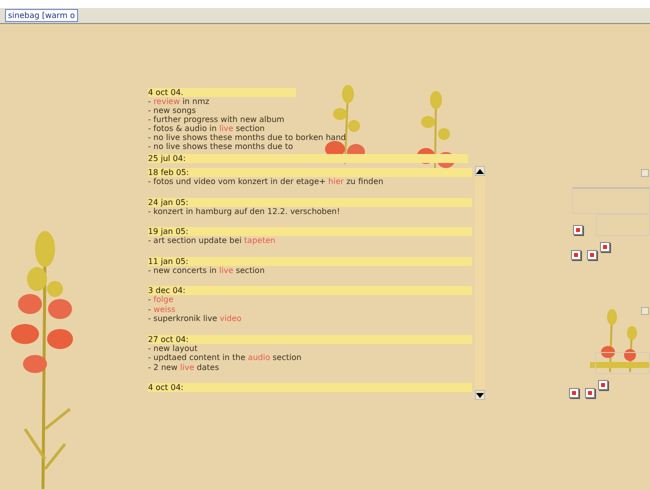 Image resolution: width=650 pixels, height=490 pixels. Describe the element at coordinates (195, 319) in the screenshot. I see `news-line: - superkronik live video` at that location.